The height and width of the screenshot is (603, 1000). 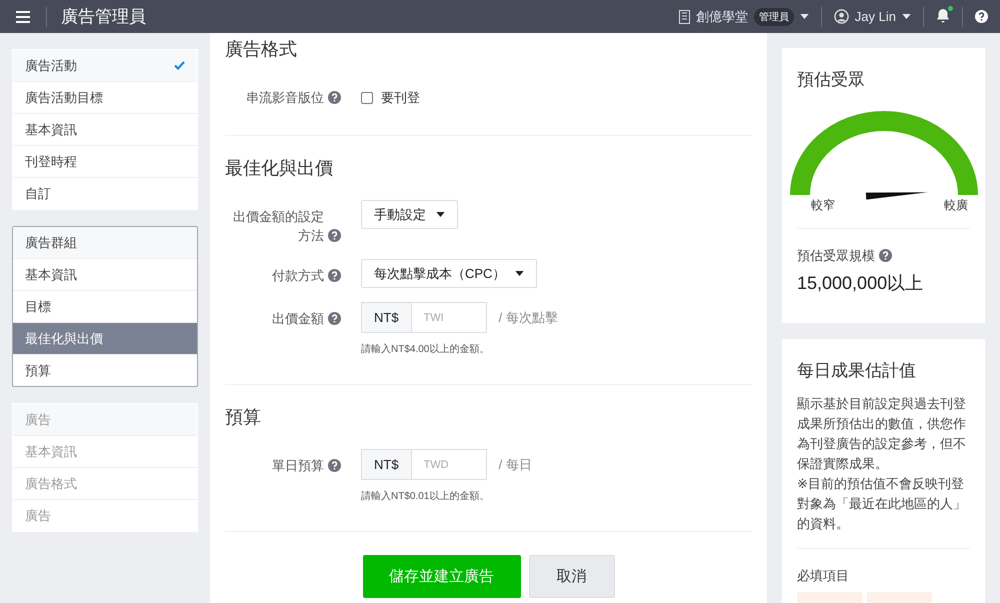 I want to click on card-title: 每日成果估計值, so click(x=857, y=371).